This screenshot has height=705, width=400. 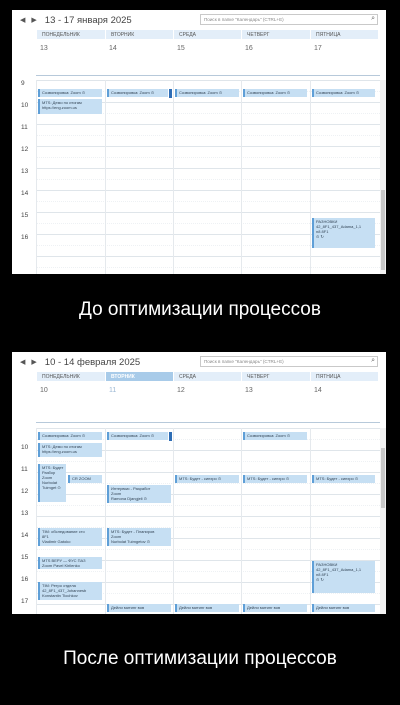 What do you see at coordinates (85, 479) in the screenshot?
I see `calendar-event: CR ZOOM` at bounding box center [85, 479].